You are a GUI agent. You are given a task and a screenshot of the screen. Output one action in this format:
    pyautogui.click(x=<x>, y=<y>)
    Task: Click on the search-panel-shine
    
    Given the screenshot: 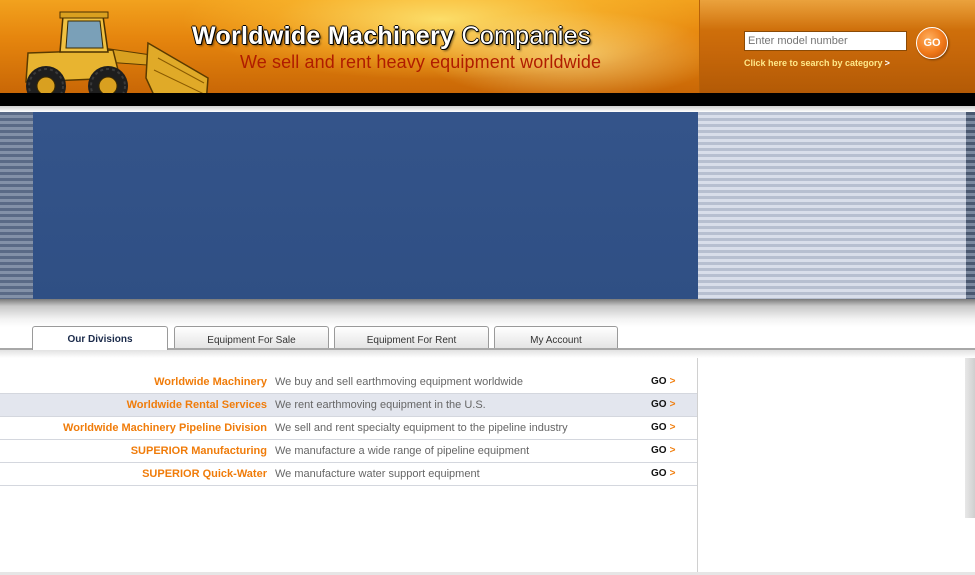 What is the action you would take?
    pyautogui.click(x=837, y=15)
    